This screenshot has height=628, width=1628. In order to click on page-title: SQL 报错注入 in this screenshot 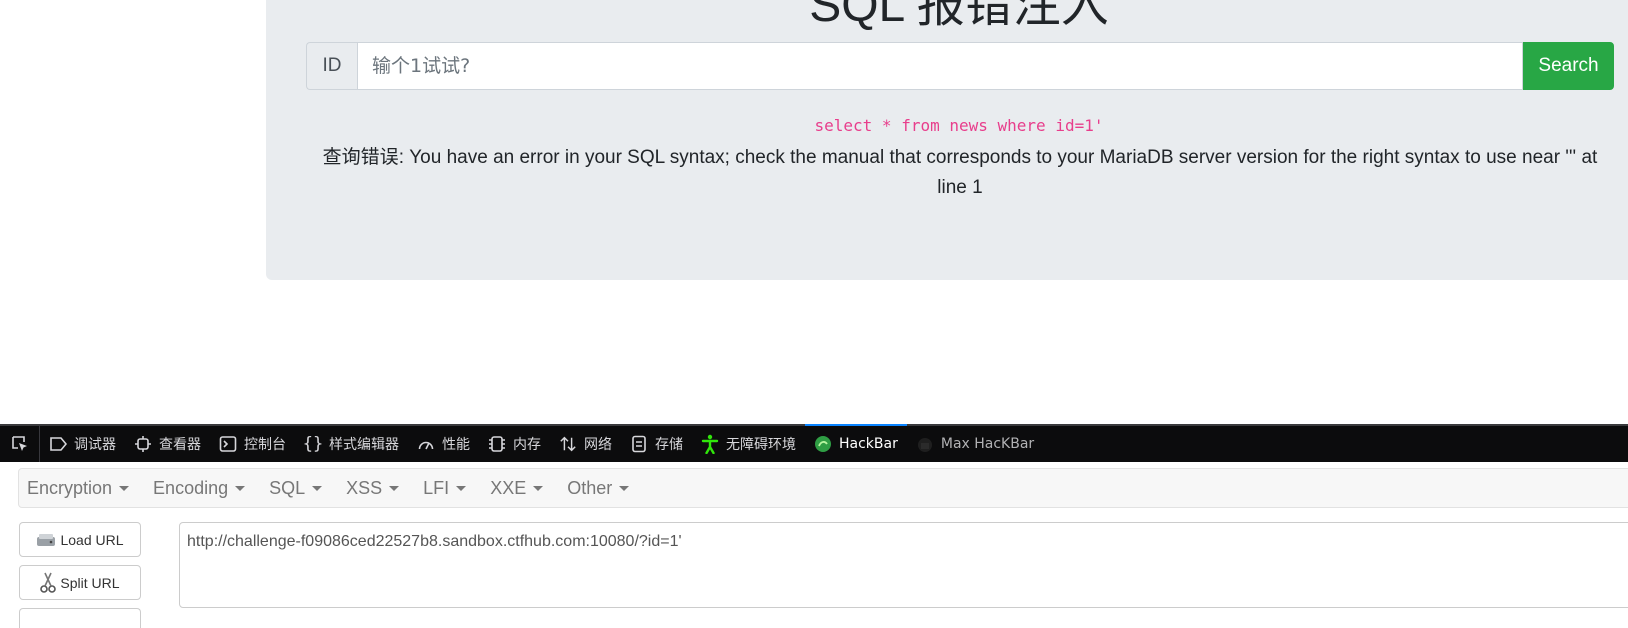, I will do `click(959, 16)`.